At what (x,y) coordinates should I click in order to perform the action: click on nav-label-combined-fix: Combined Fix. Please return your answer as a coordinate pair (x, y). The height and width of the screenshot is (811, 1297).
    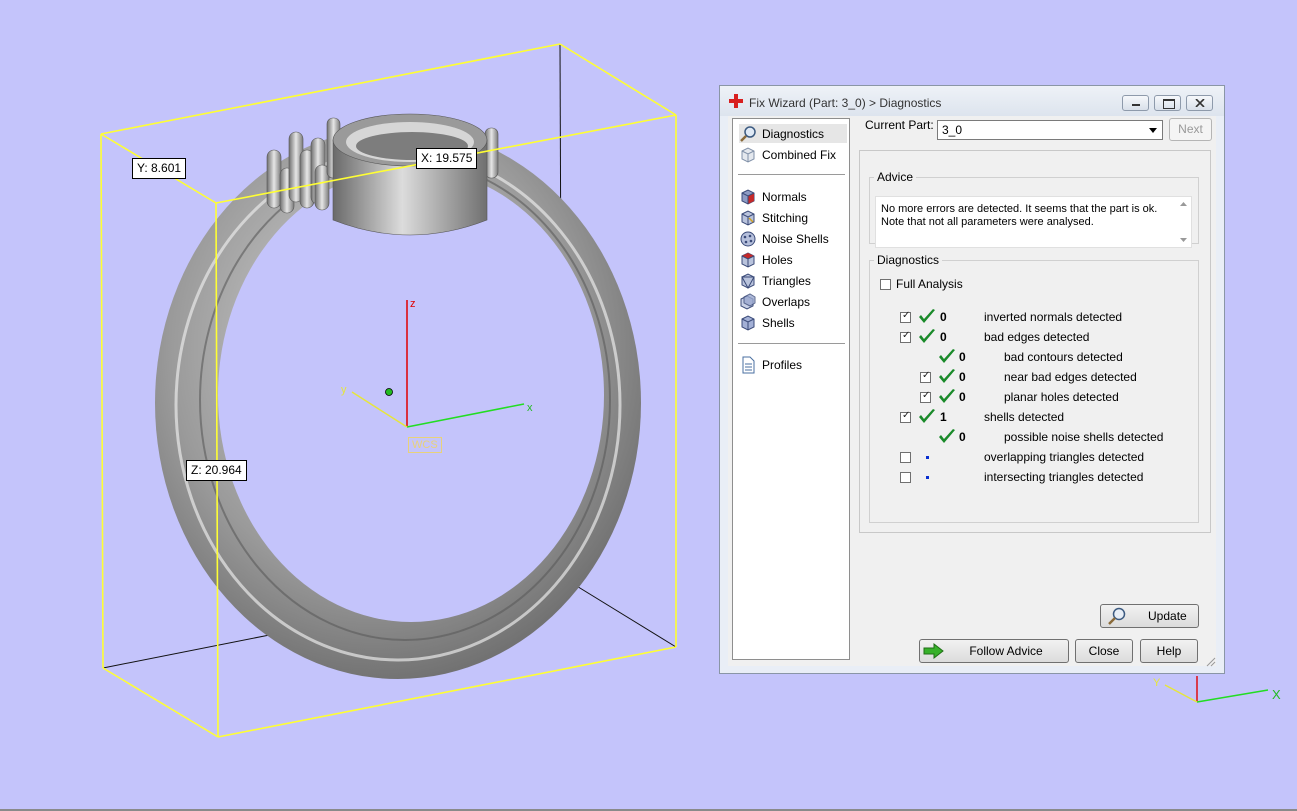
    Looking at the image, I should click on (799, 154).